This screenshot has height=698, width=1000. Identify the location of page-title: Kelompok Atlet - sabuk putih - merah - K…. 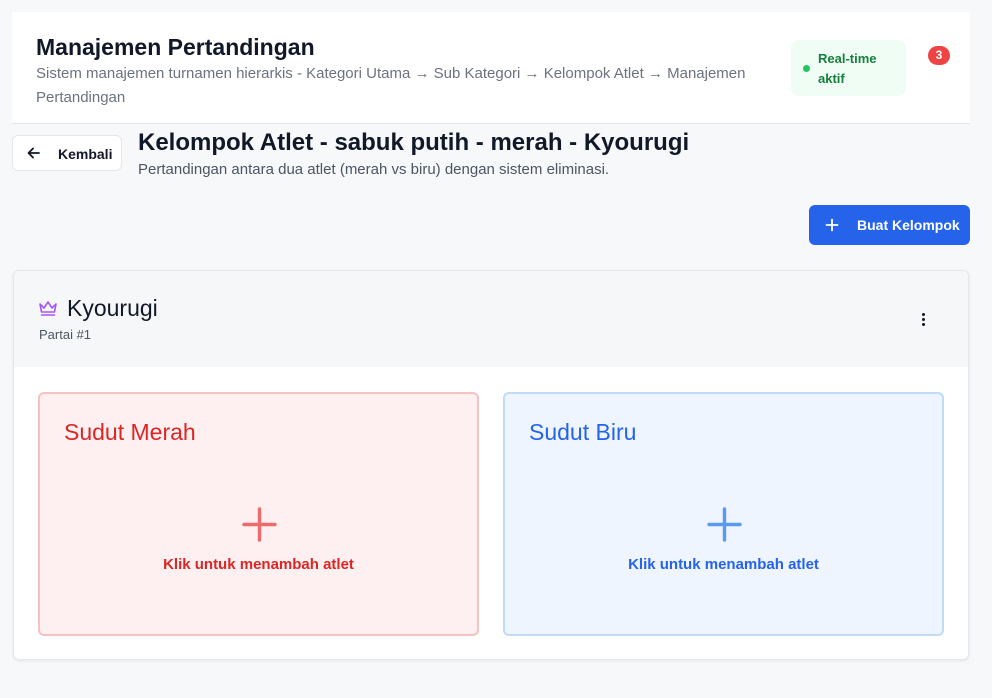
(414, 142).